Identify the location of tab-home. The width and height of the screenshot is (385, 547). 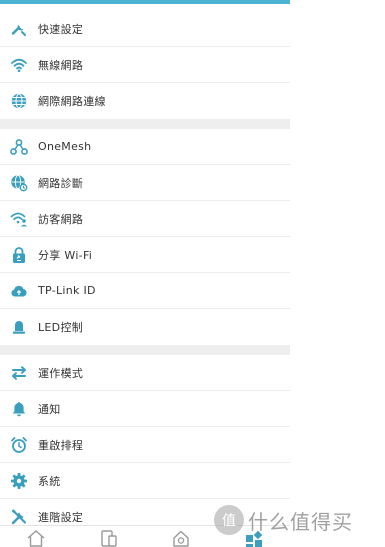
(36, 536).